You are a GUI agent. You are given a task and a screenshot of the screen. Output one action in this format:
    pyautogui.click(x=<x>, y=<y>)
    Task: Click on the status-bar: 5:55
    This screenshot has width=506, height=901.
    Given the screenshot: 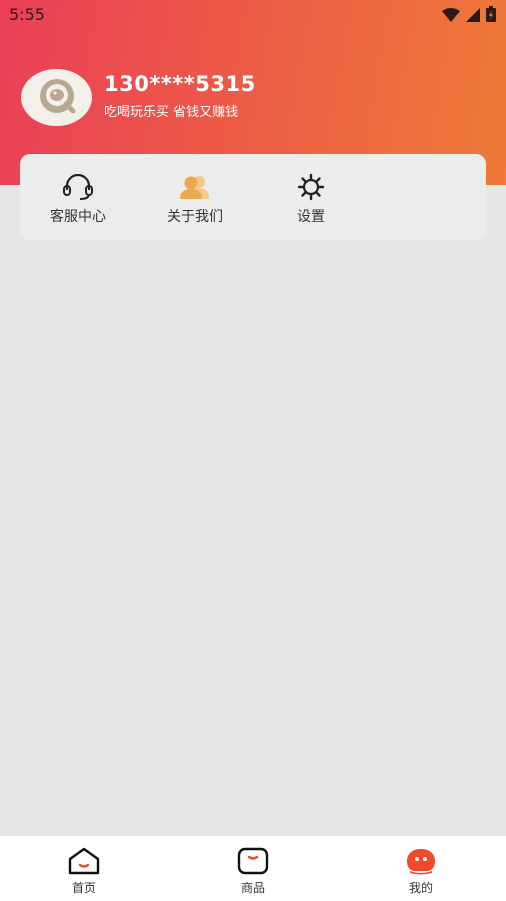 What is the action you would take?
    pyautogui.click(x=253, y=14)
    